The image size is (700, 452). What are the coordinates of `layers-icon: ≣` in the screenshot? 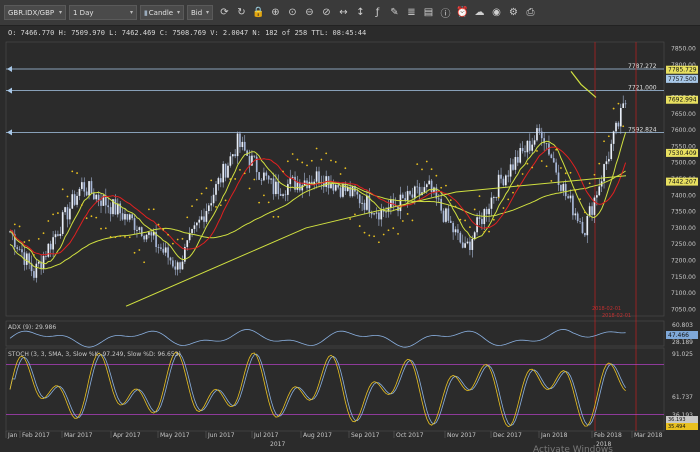 It's located at (411, 12).